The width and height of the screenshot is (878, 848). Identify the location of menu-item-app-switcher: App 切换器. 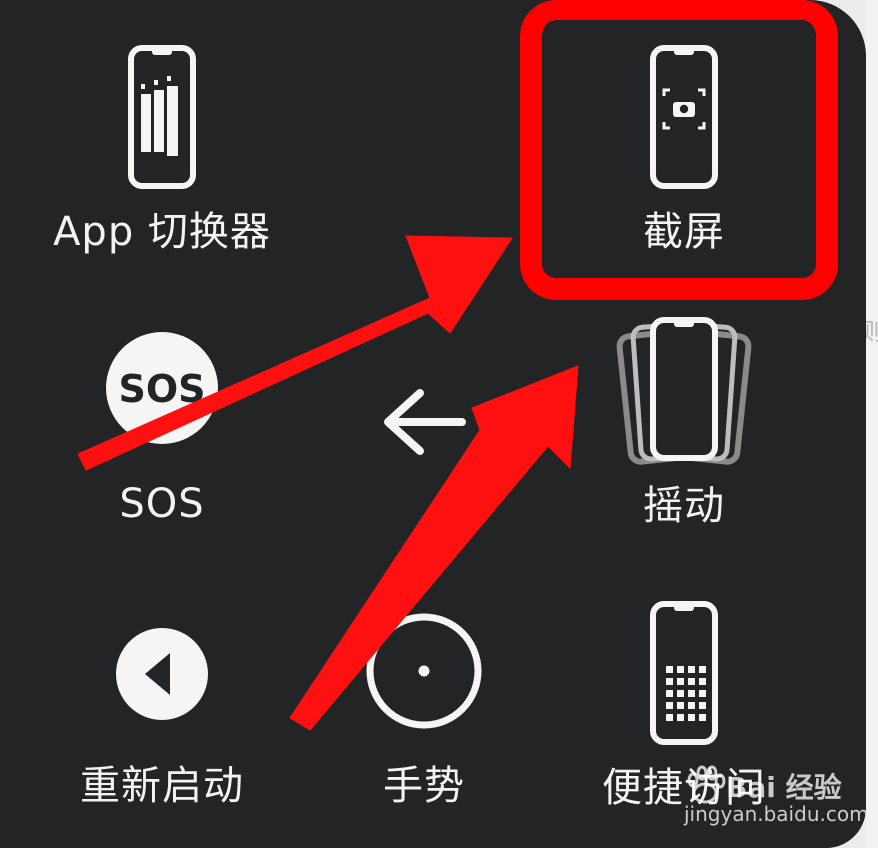
(162, 156).